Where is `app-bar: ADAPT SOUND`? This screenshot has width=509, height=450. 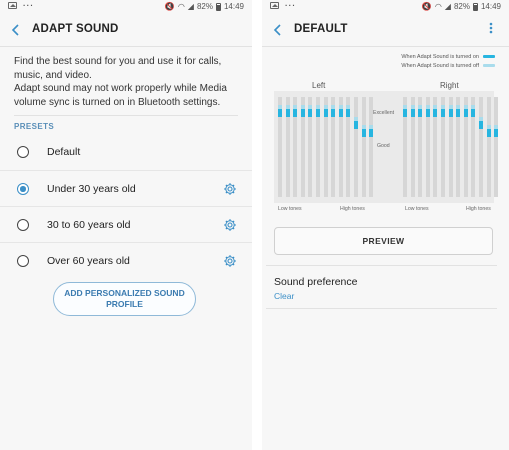 app-bar: ADAPT SOUND is located at coordinates (126, 30).